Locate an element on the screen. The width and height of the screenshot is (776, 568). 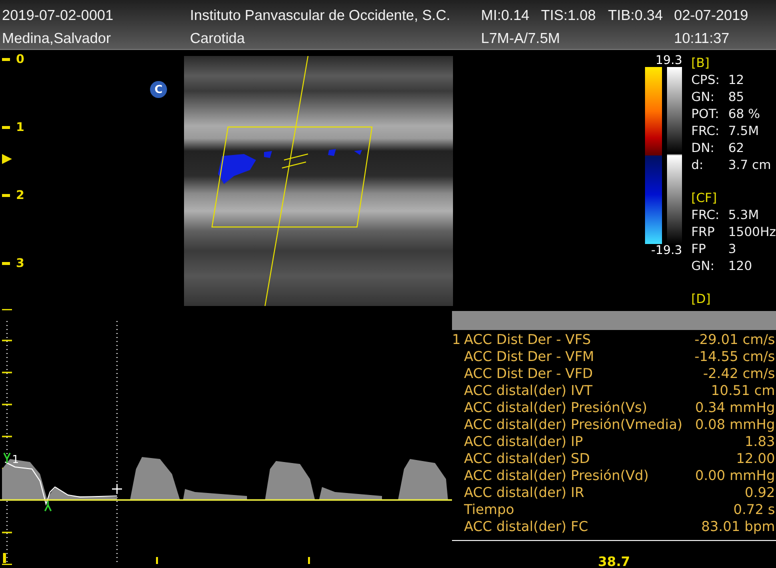
probe-name: L7M-A/7.5M is located at coordinates (521, 38).